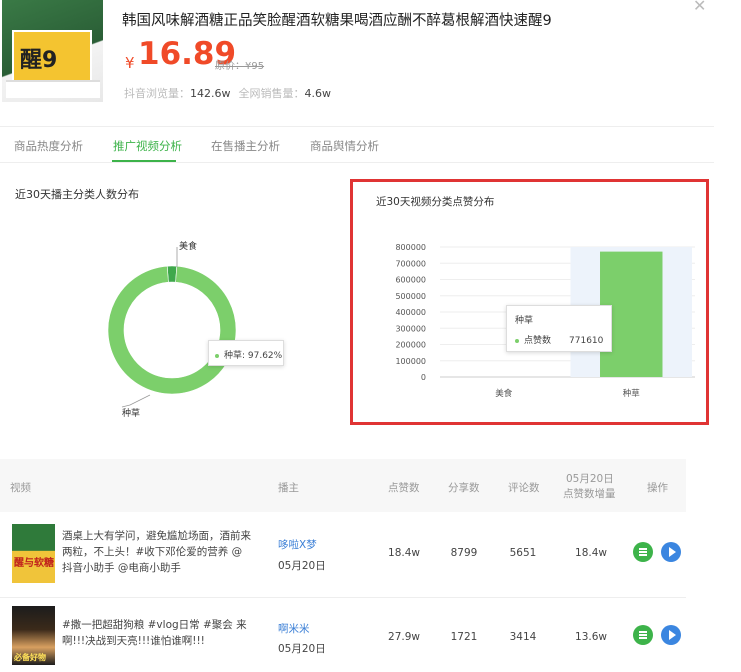 Image resolution: width=741 pixels, height=672 pixels. I want to click on y-tick-label: 600000, so click(410, 280).